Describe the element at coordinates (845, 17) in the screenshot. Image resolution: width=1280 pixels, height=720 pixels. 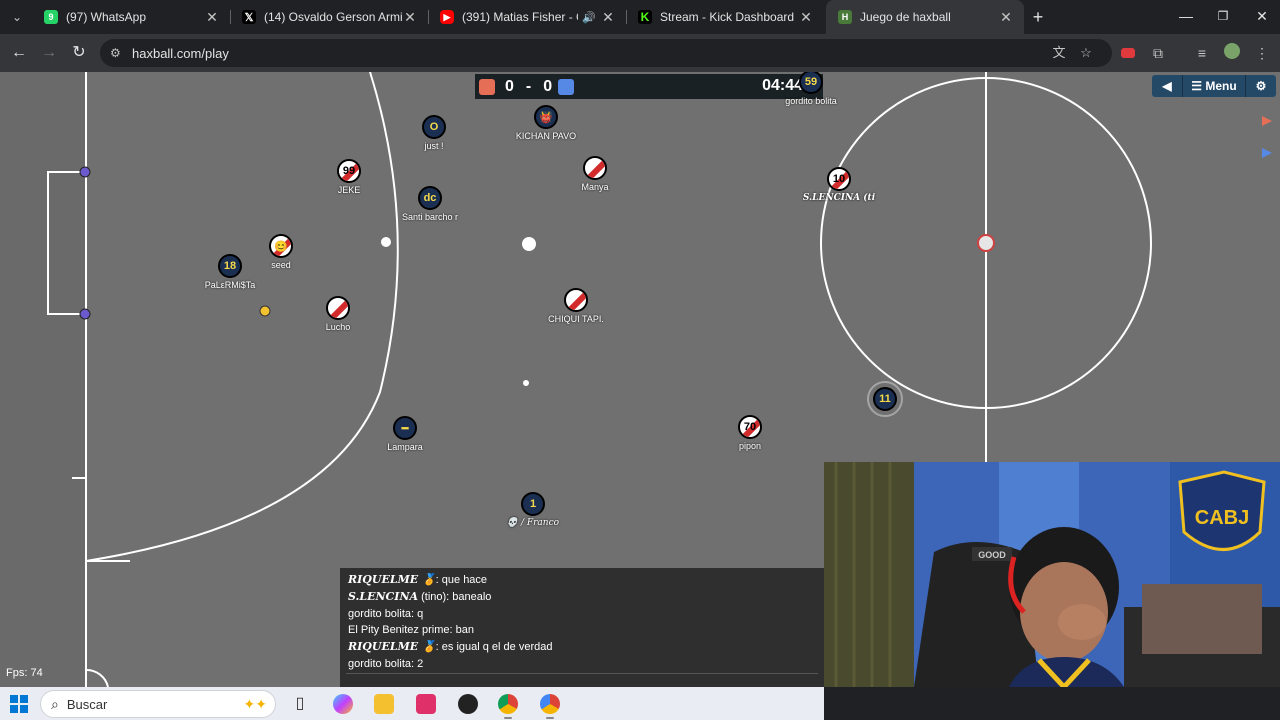
I see `haxball-icon: H` at that location.